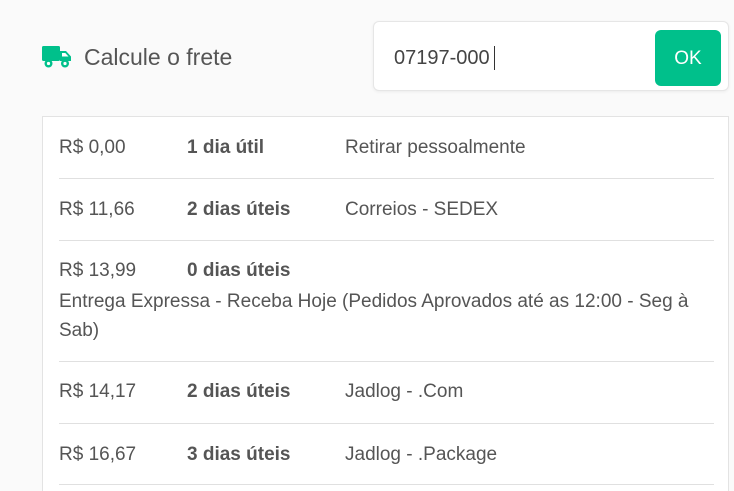 Image resolution: width=734 pixels, height=491 pixels. What do you see at coordinates (494, 58) in the screenshot?
I see `text-caret` at bounding box center [494, 58].